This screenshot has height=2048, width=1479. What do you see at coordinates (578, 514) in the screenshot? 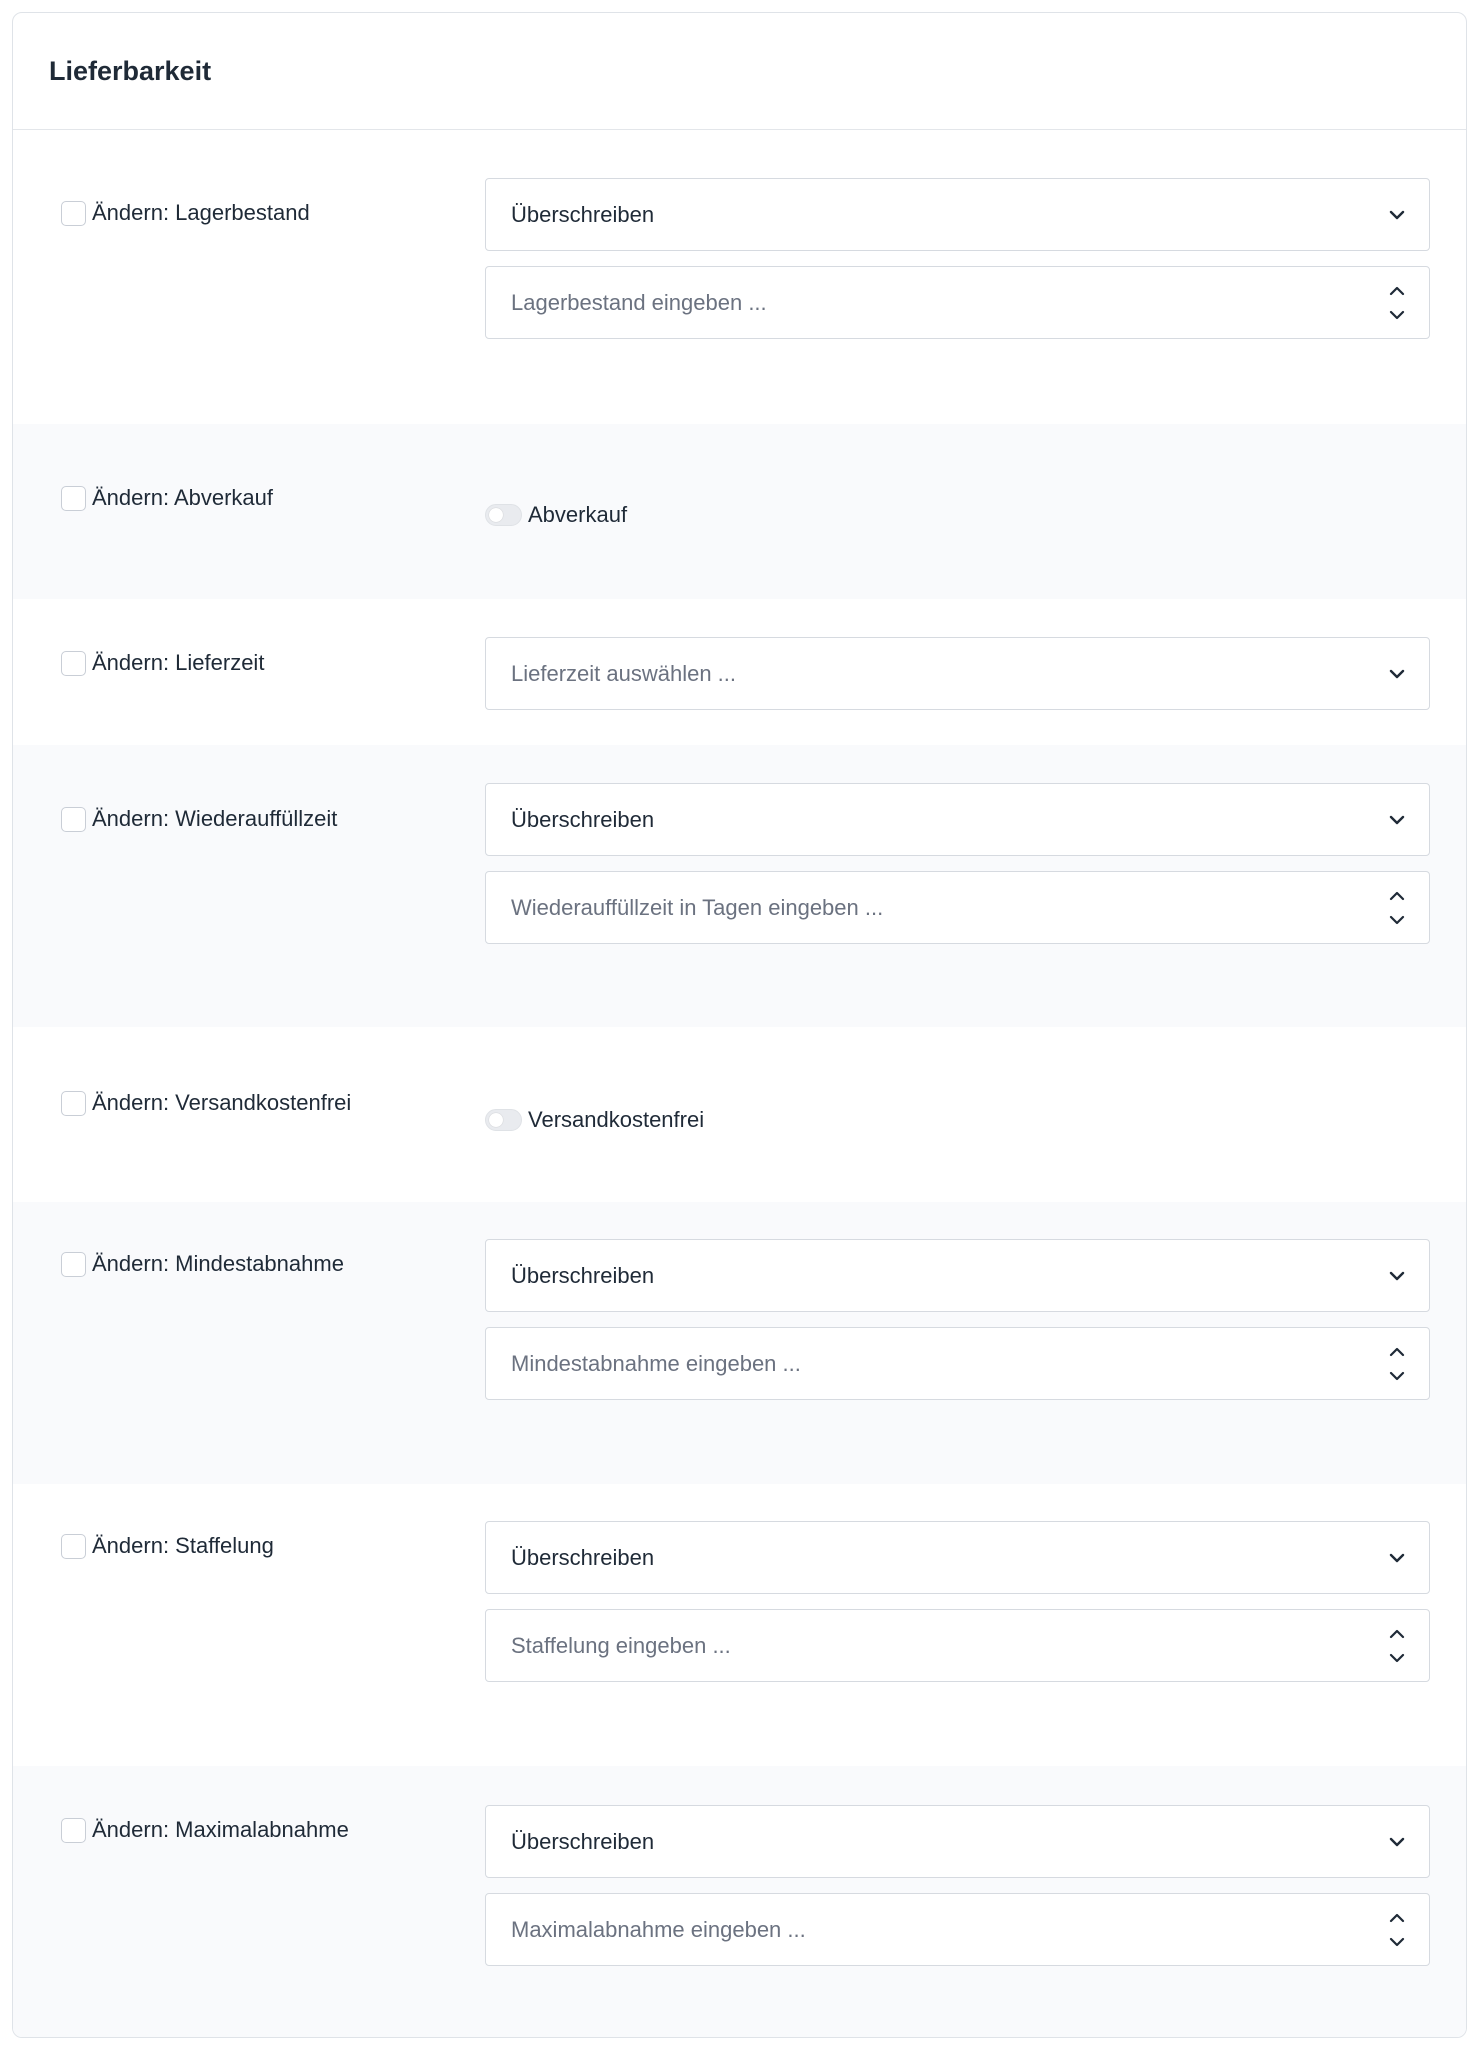
I see `clearance-switch-label: Abverkauf` at bounding box center [578, 514].